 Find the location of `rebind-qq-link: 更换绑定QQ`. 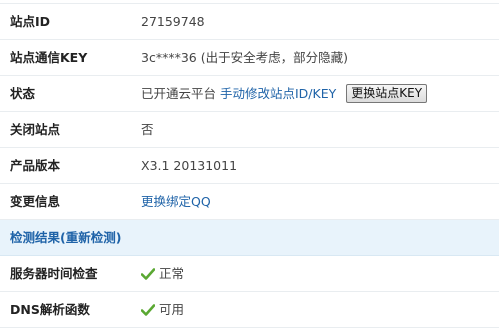

rebind-qq-link: 更换绑定QQ is located at coordinates (176, 201).